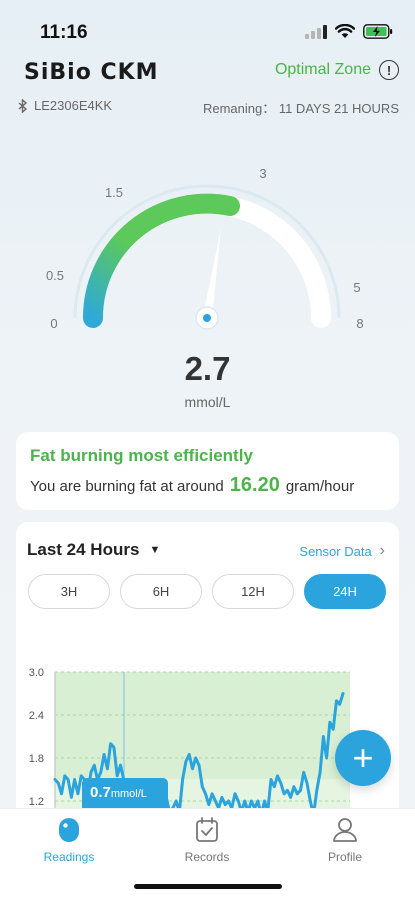 The height and width of the screenshot is (900, 415). Describe the element at coordinates (55, 275) in the screenshot. I see `gauge-tick-label: 0.5` at that location.